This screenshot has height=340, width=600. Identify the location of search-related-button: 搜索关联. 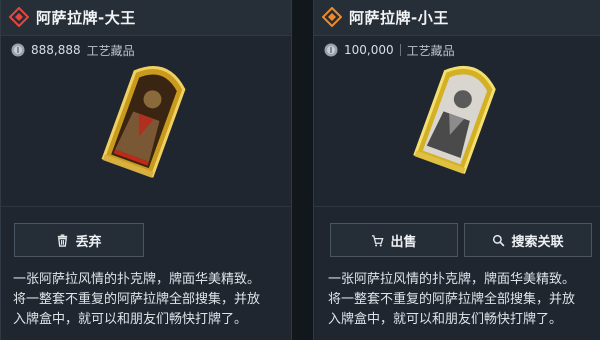
(528, 240).